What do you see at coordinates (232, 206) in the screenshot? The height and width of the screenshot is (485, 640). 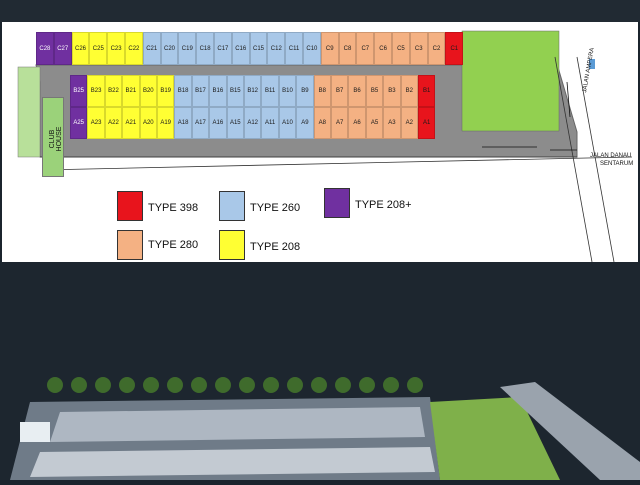 I see `legend-swatch-type260` at bounding box center [232, 206].